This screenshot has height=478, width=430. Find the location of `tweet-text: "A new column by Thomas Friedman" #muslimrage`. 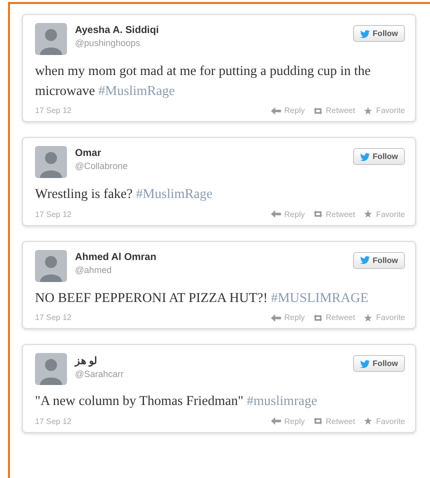

tweet-text: "A new column by Thomas Friedman" #muslimrage is located at coordinates (176, 401).